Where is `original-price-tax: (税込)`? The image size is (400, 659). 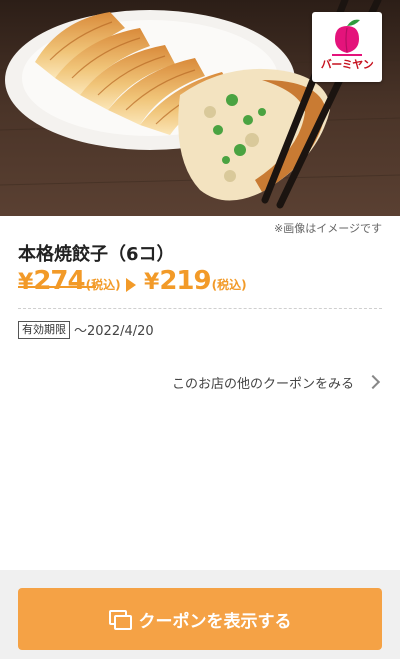
original-price-tax: (税込) is located at coordinates (103, 285).